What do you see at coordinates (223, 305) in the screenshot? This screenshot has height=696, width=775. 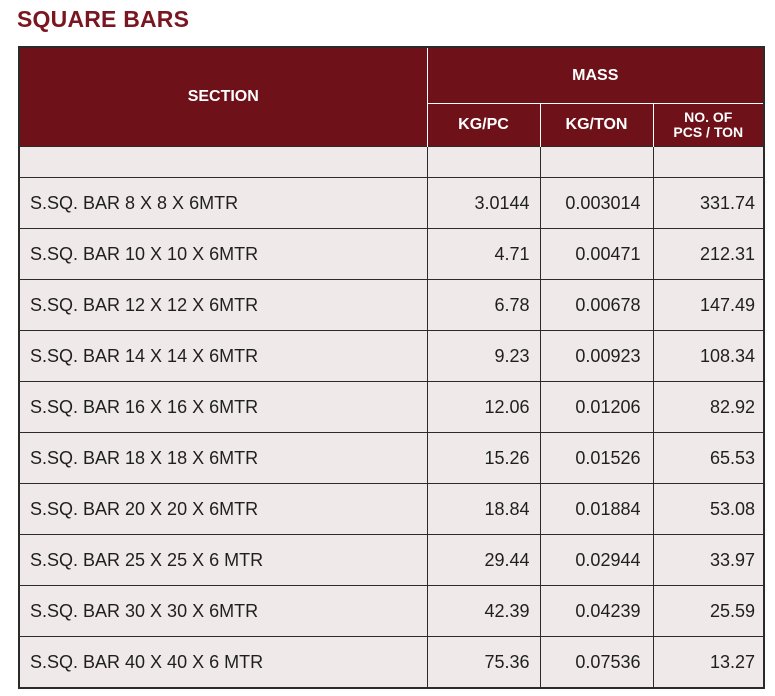 I see `cell-section: S.SQ. BAR 12 X 12 X 6MTR` at bounding box center [223, 305].